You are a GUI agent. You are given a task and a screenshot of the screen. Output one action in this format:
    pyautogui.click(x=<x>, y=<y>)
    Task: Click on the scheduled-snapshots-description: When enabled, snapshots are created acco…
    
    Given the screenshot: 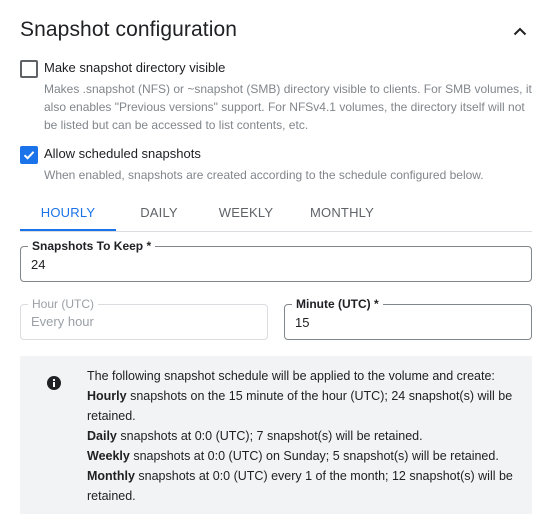 What is the action you would take?
    pyautogui.click(x=264, y=175)
    